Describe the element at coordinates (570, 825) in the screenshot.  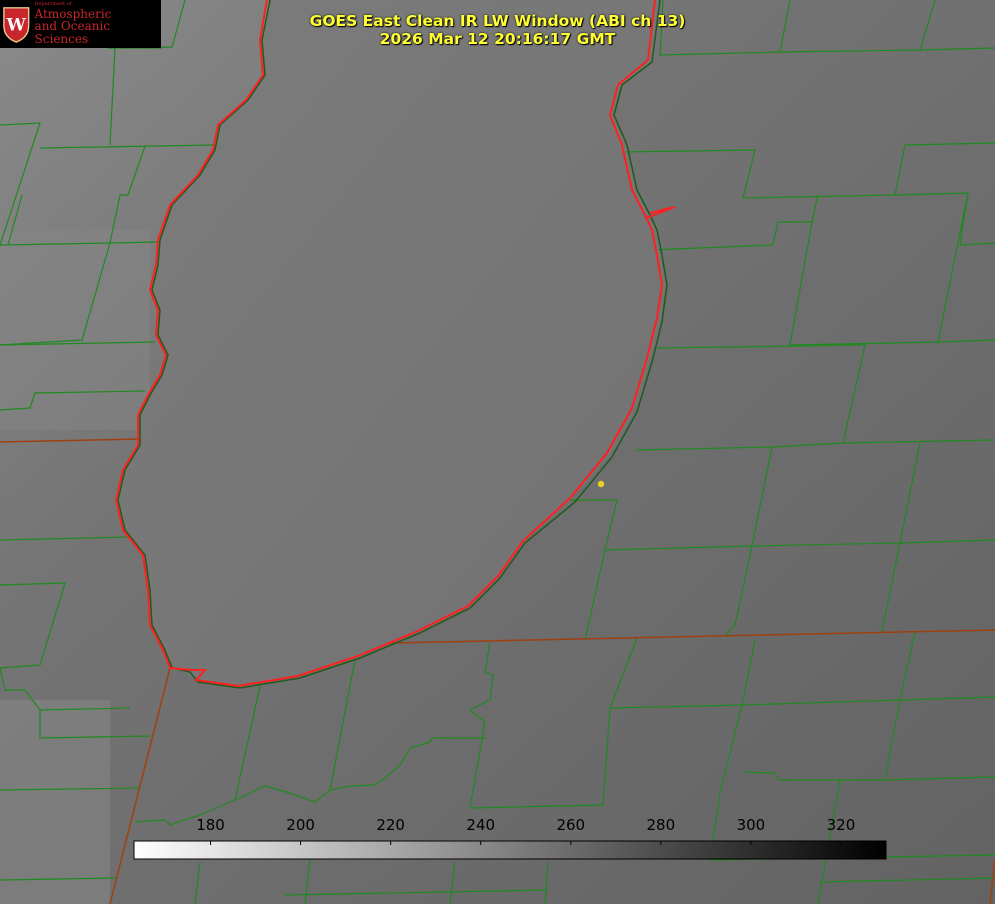
I see `colorbar-tick-label: 260` at that location.